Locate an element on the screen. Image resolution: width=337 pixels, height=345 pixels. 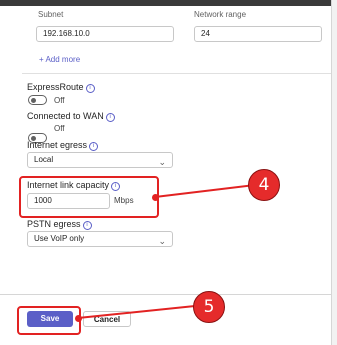
step-5-dot is located at coordinates (78, 318).